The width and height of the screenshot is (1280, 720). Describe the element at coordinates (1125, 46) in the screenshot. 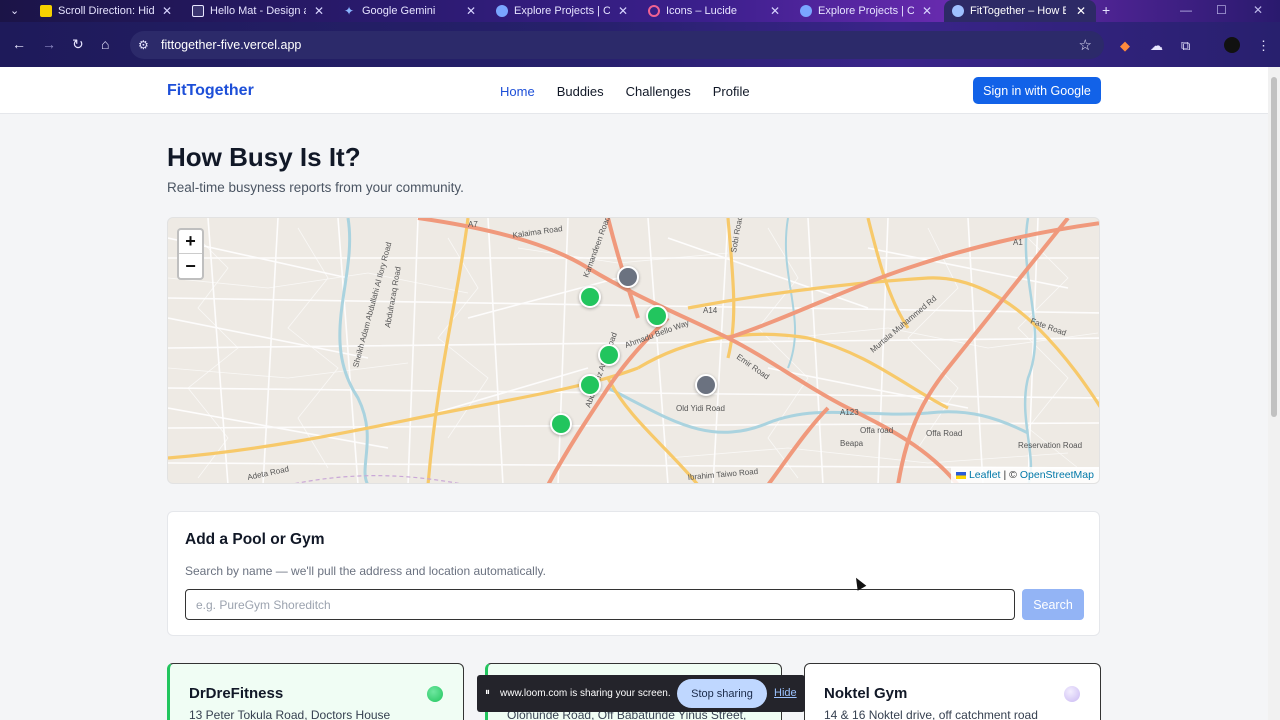

I see `metamask-icon: ◆` at that location.